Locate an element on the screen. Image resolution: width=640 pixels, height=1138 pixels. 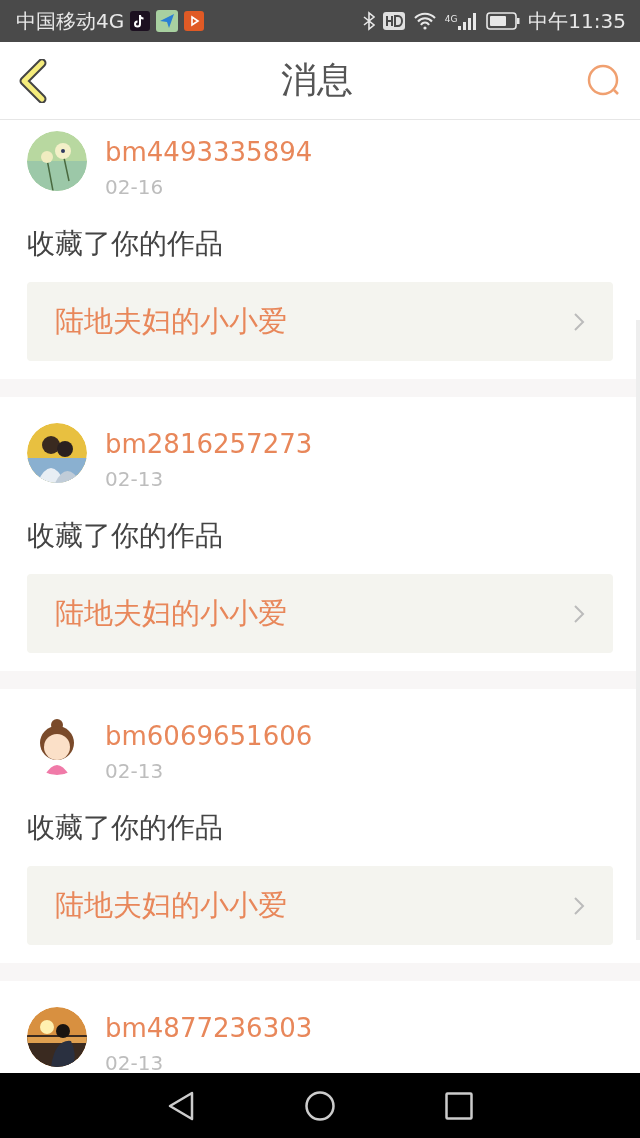
username-link: bm4877236303 is located at coordinates (209, 1028).